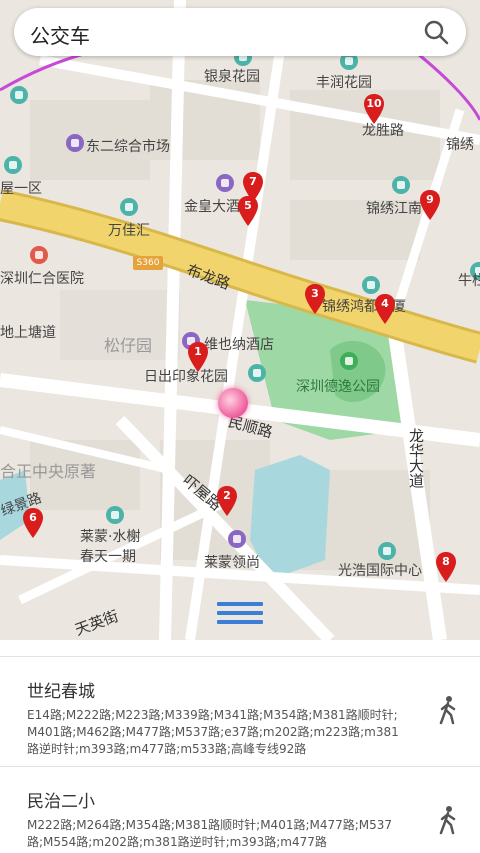 The width and height of the screenshot is (480, 853). I want to click on park-icon, so click(349, 361).